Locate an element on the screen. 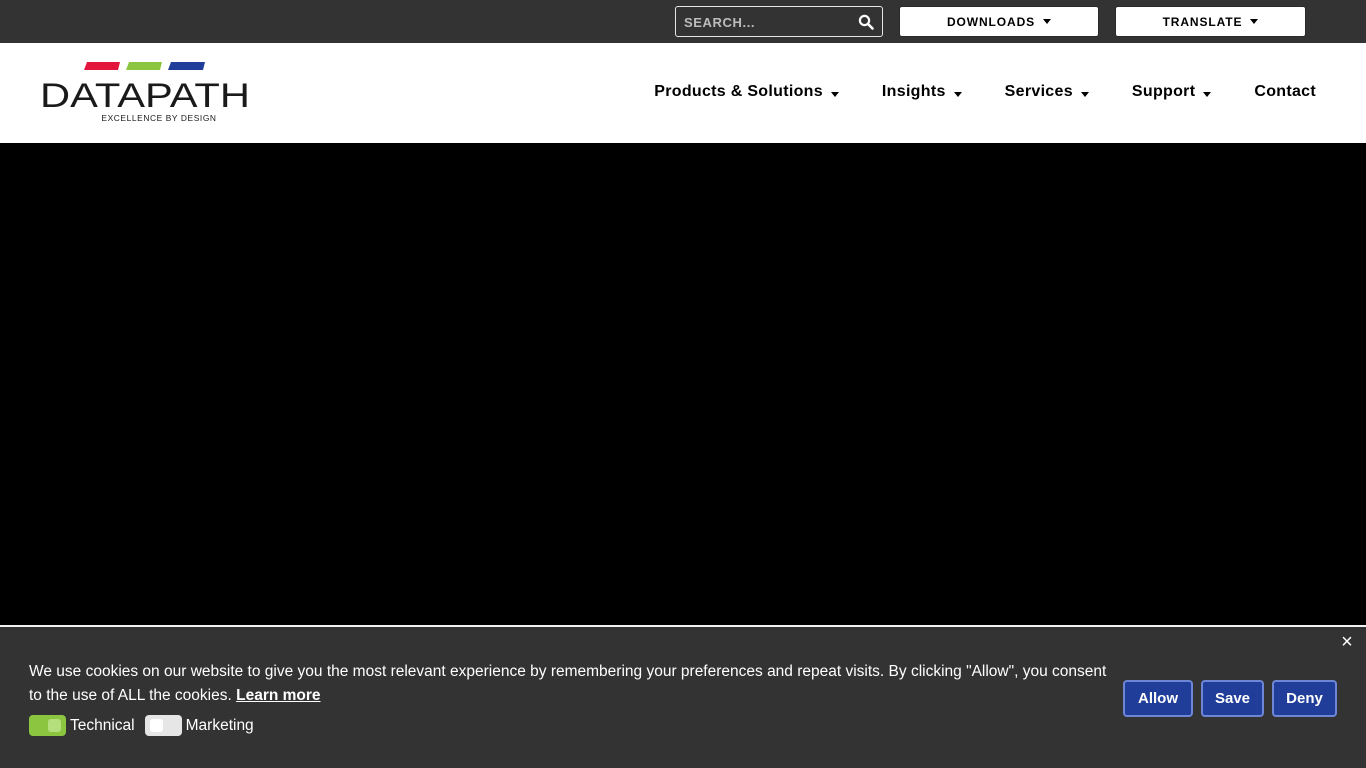  logo-wordmark: DATAPATH is located at coordinates (145, 96).